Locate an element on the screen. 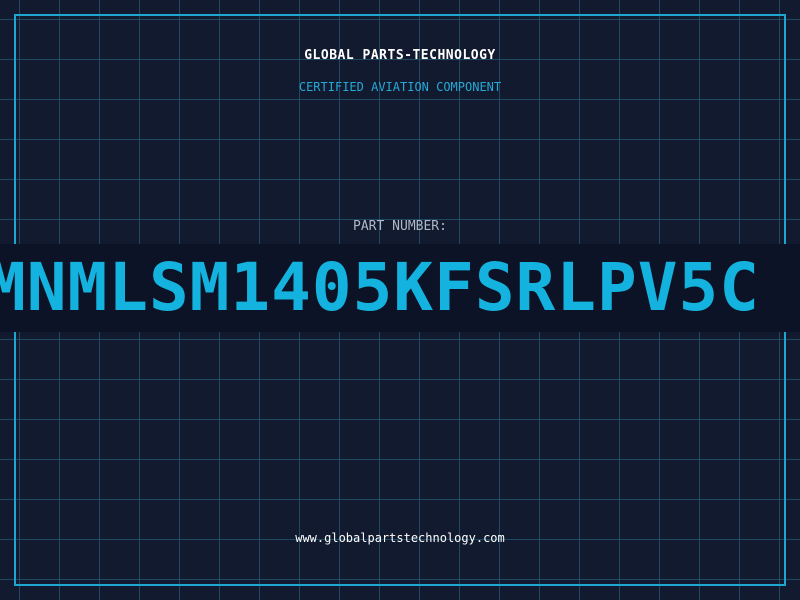 This screenshot has height=600, width=800. part-number-value: MNMLSM1405KFSRLPV5C is located at coordinates (380, 287).